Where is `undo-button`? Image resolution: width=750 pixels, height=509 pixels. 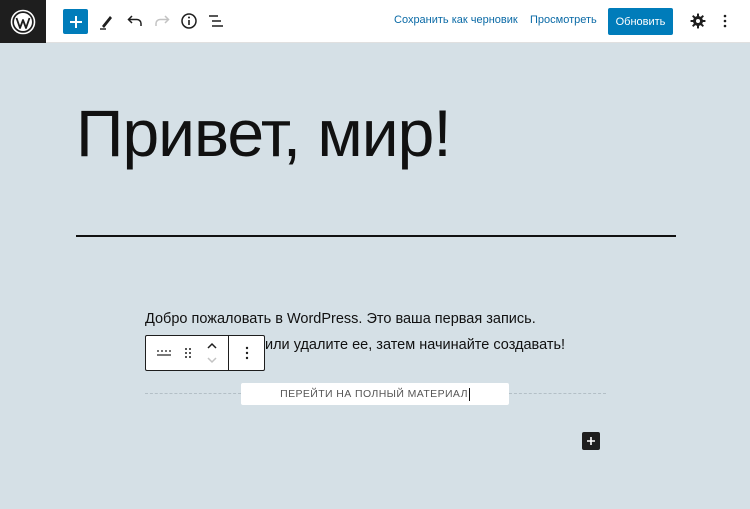
undo-button is located at coordinates (135, 21).